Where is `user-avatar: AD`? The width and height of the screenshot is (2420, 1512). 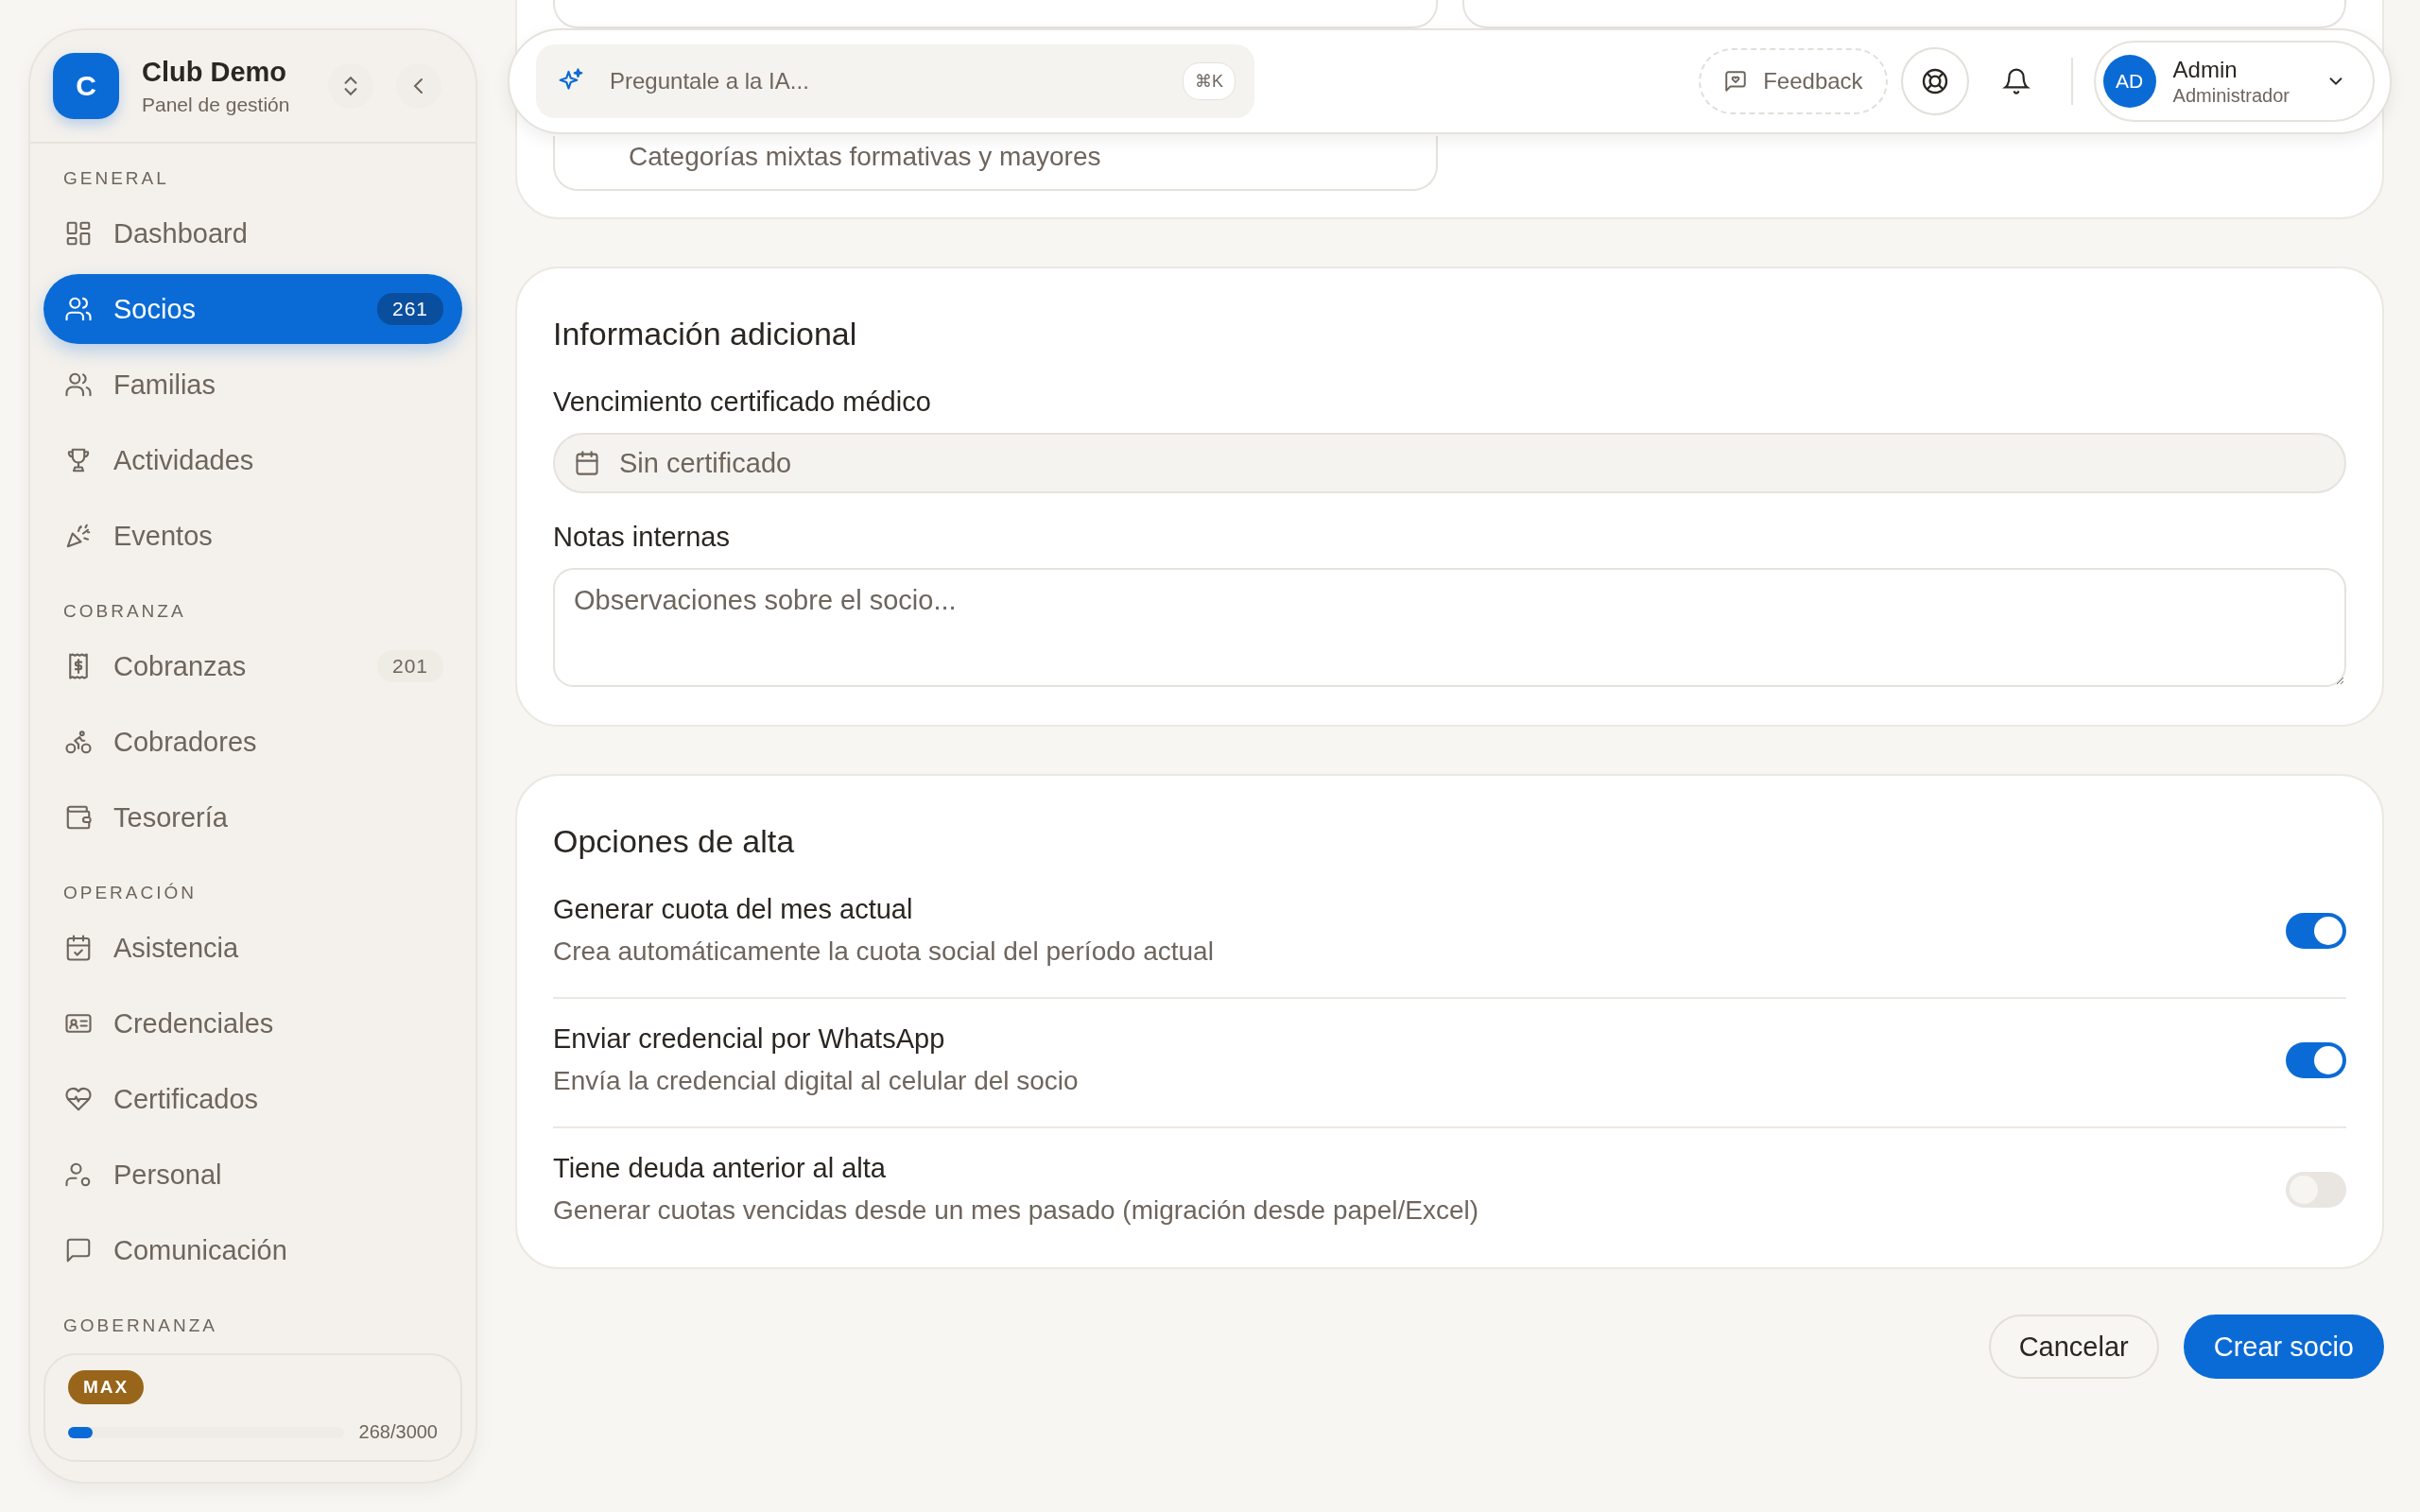
user-avatar: AD is located at coordinates (2129, 81).